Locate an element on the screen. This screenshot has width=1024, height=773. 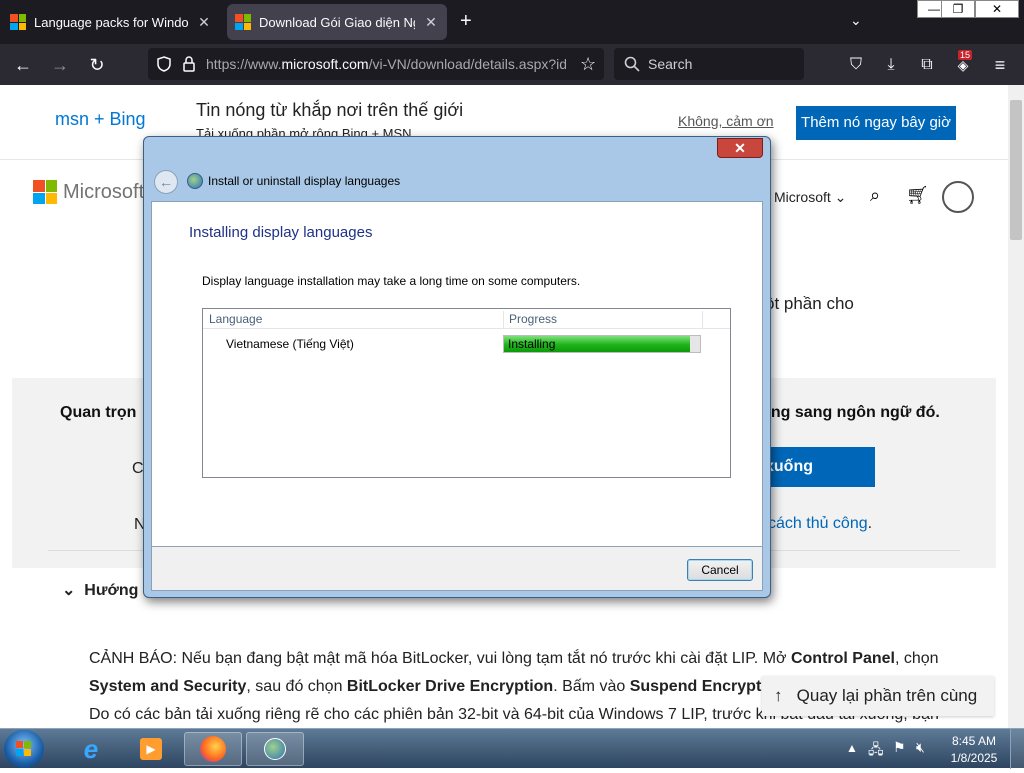
dialog-title: Install or uninstall display languages is located at coordinates (304, 181).